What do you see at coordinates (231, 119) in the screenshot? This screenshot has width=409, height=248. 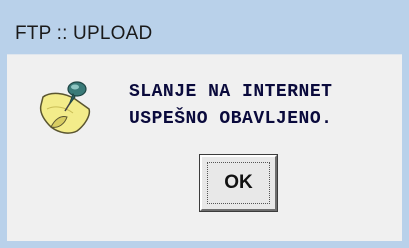 I see `message-line-2: USPEŠNO OBAVLJENO.` at bounding box center [231, 119].